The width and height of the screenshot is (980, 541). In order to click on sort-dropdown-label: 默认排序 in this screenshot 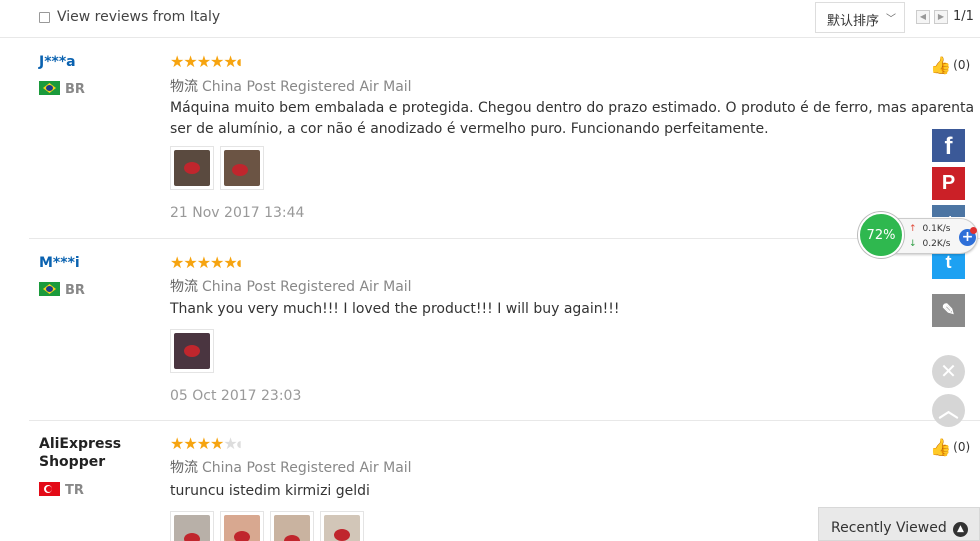, I will do `click(853, 21)`.